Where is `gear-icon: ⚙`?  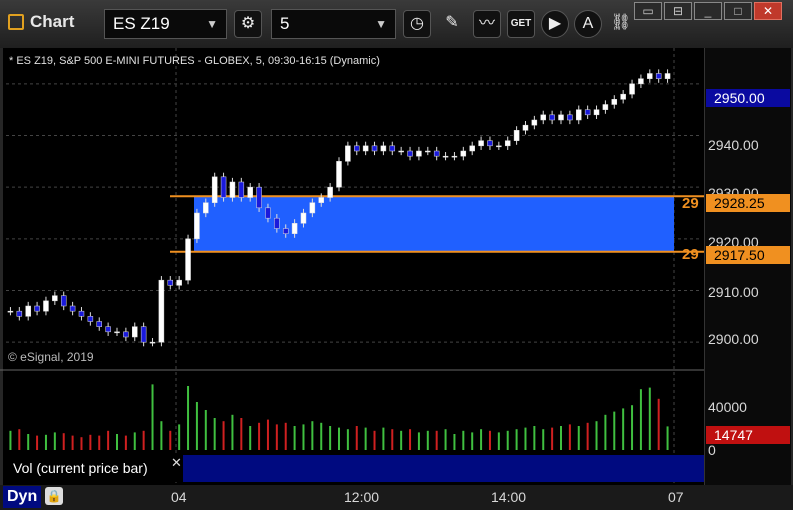
gear-icon: ⚙ is located at coordinates (248, 23).